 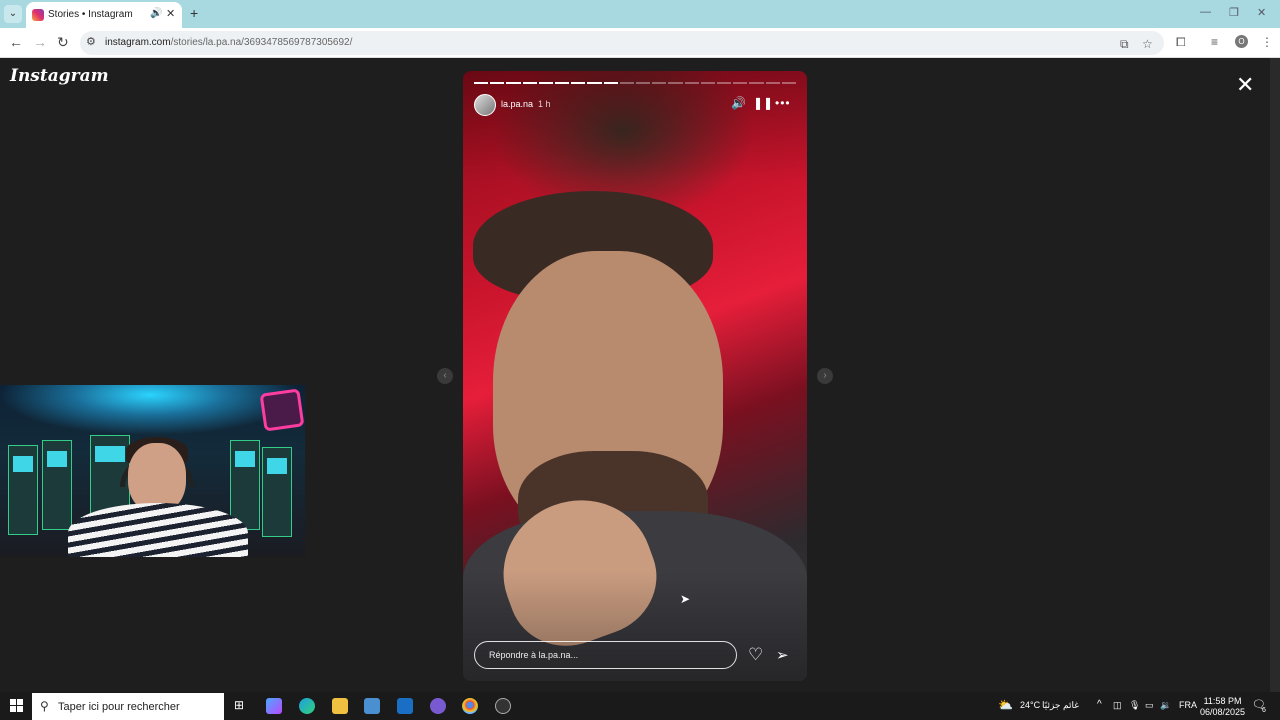 I want to click on tray-overflow-icon: ^, so click(x=1099, y=704).